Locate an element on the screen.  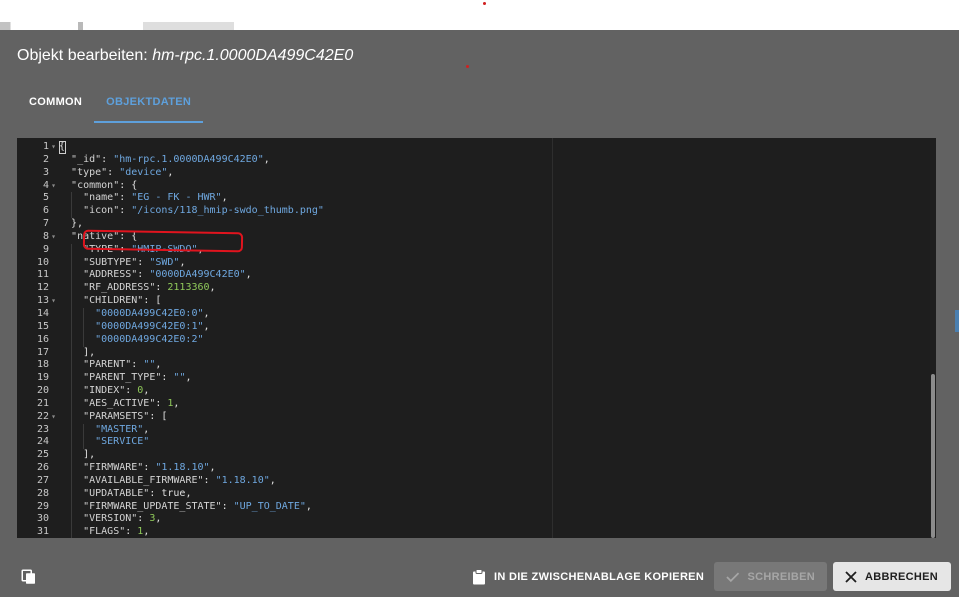
code-line: "0000DA499C42E0:2" is located at coordinates (494, 340).